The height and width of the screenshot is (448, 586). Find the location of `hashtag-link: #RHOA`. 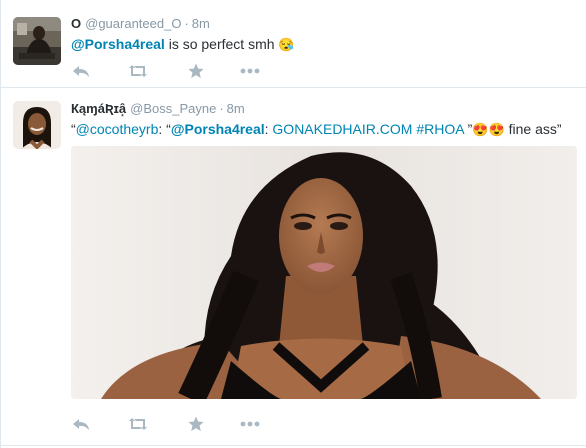

hashtag-link: #RHOA is located at coordinates (439, 129).